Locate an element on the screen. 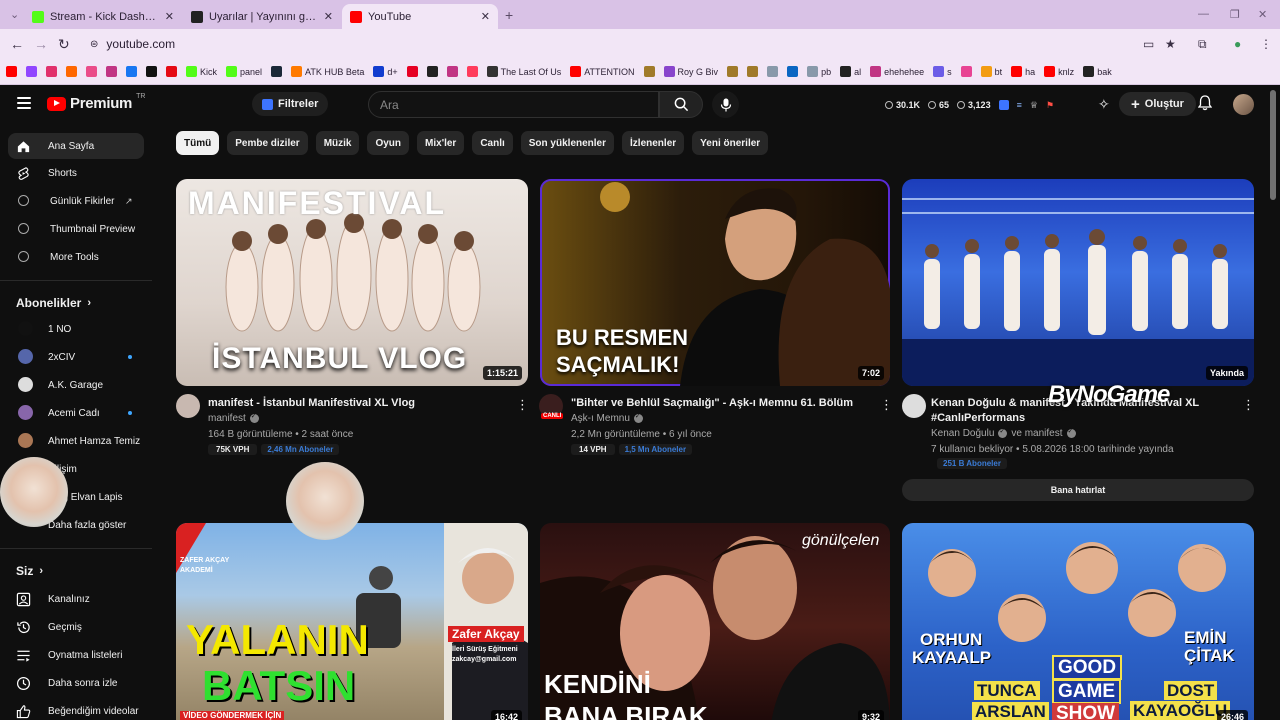 The height and width of the screenshot is (720, 1280). close-window-icon: ✕ is located at coordinates (1262, 14).